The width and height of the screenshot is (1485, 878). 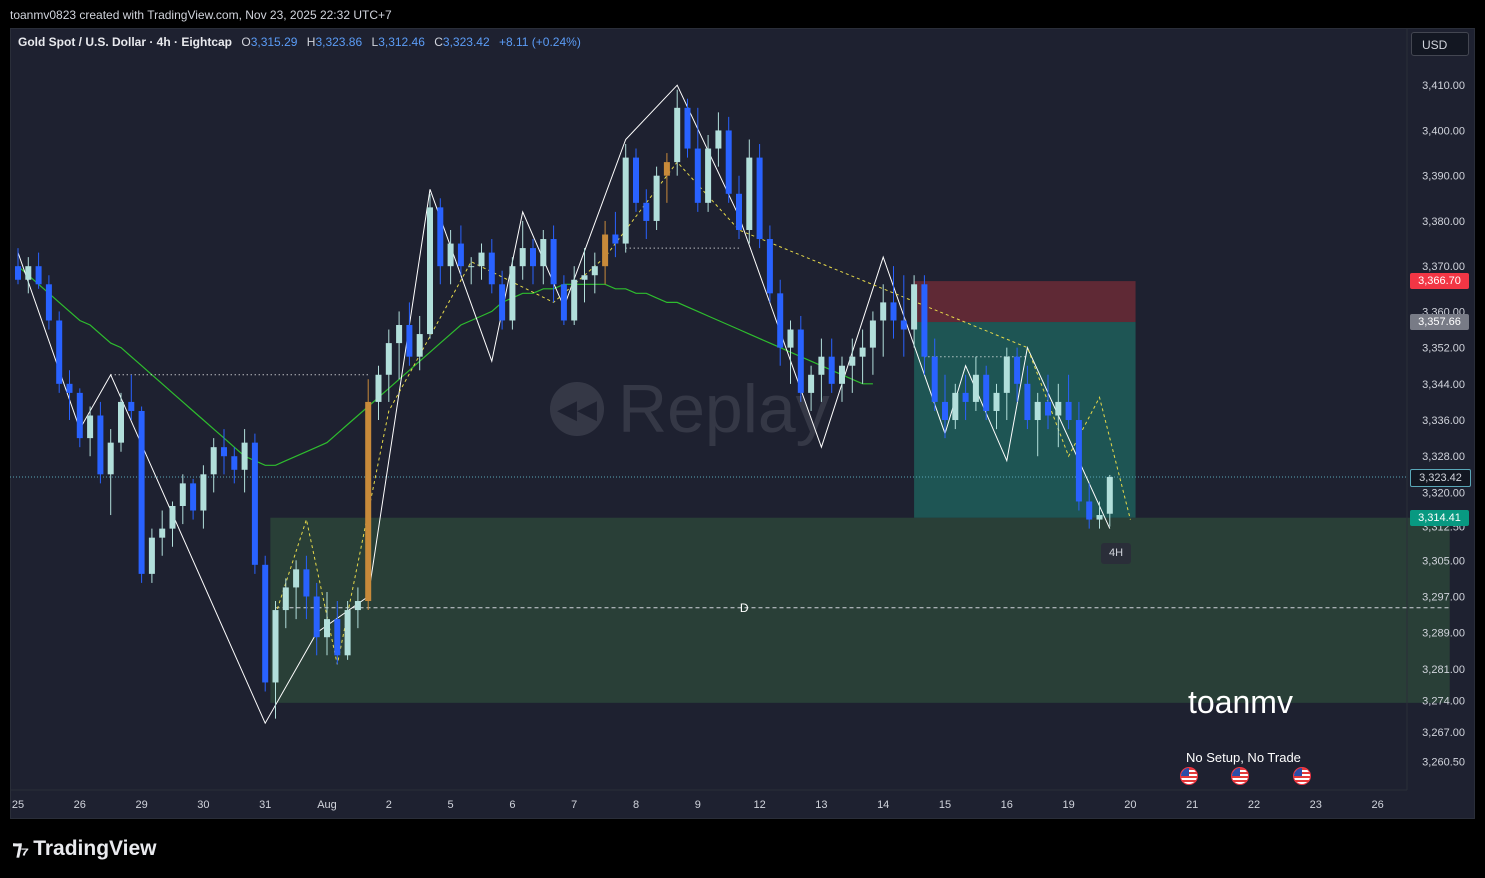 I want to click on tradingview-logo-icon: ⁊₇, so click(x=20, y=848).